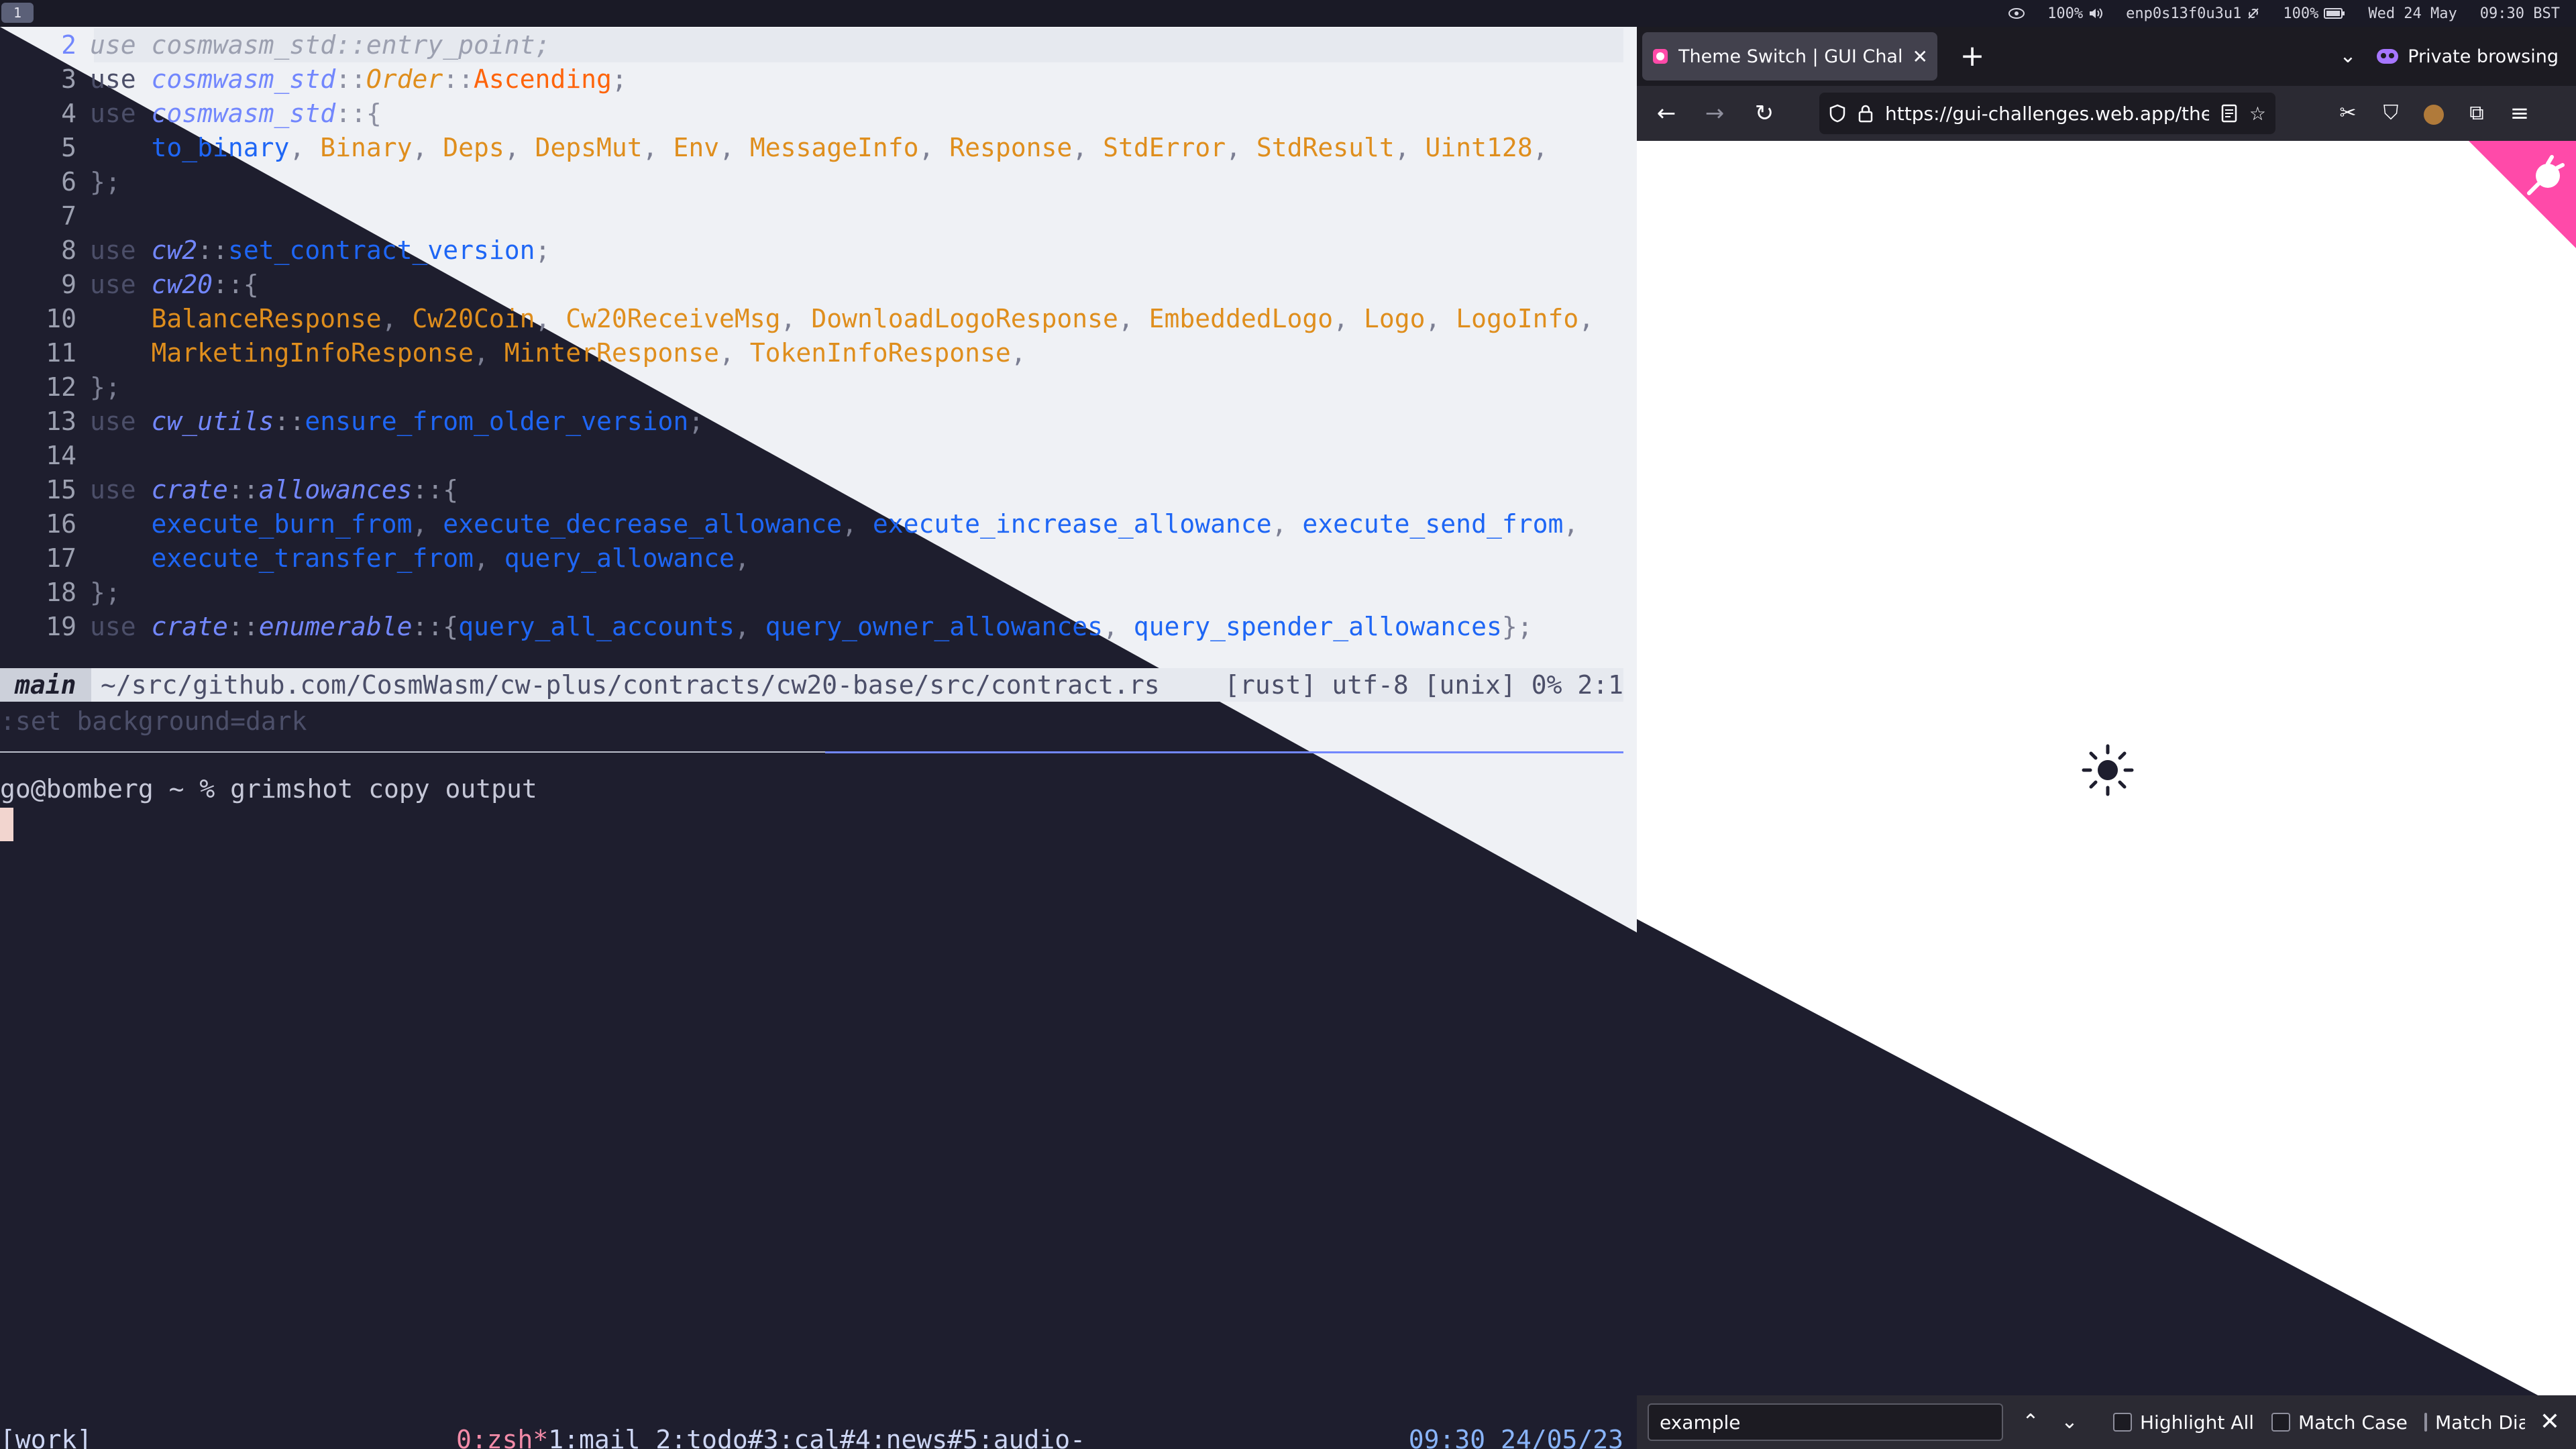 The image size is (2576, 1449). Describe the element at coordinates (2520, 13) in the screenshot. I see `tray-clock: 09:30 BST` at that location.